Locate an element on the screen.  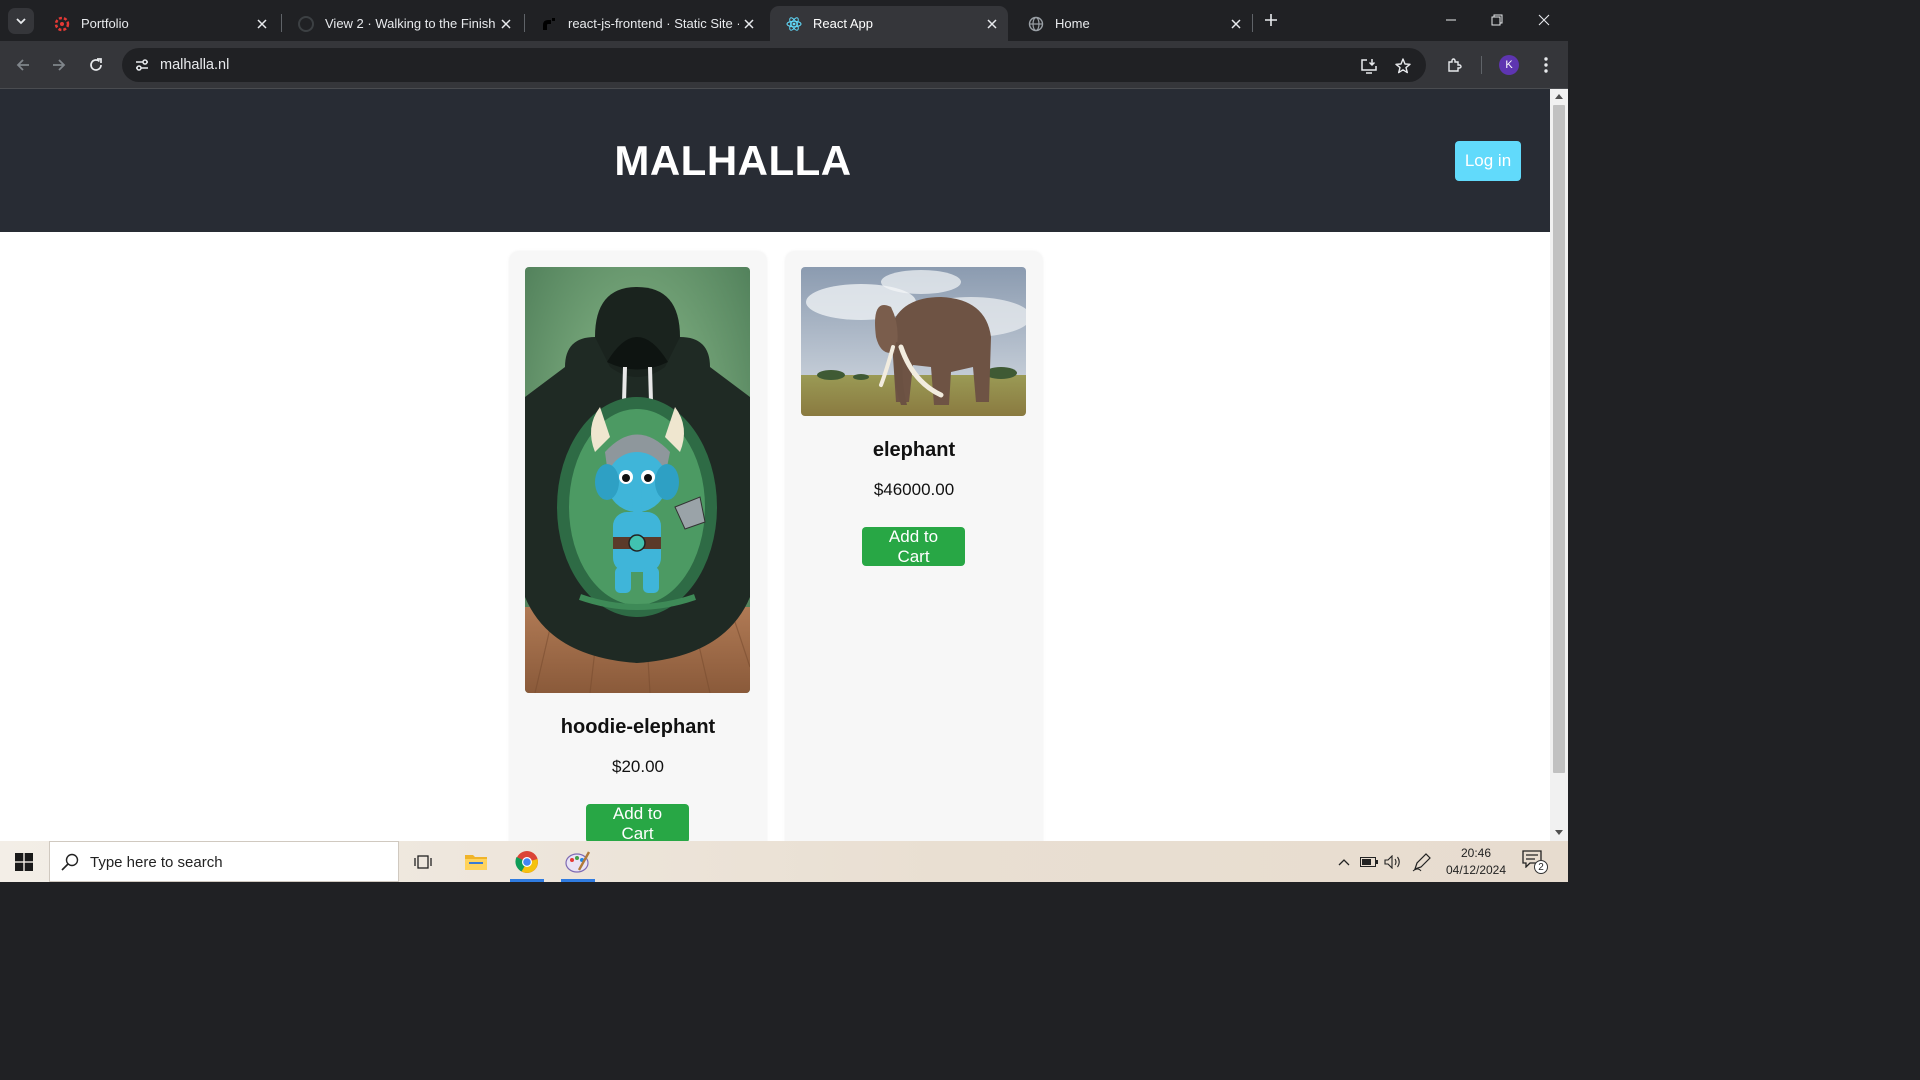
render-favicon-icon is located at coordinates (549, 24).